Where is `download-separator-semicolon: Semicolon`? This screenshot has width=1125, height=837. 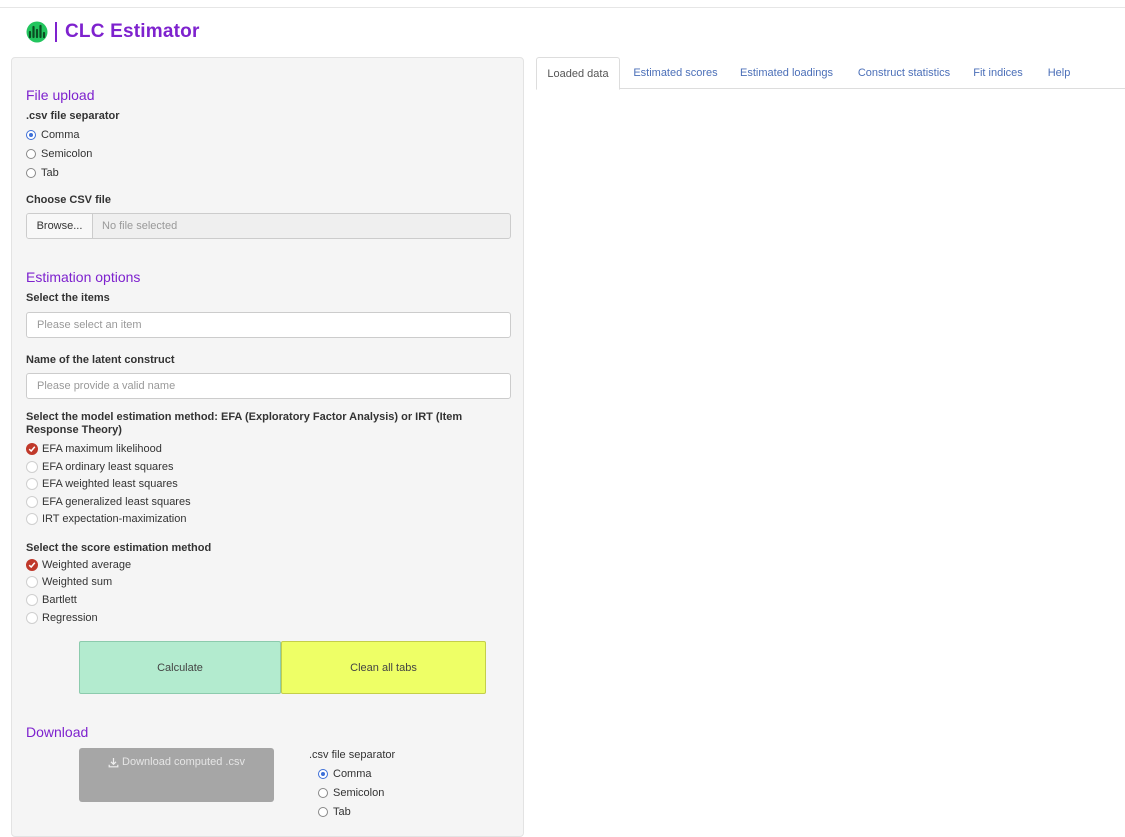
download-separator-semicolon: Semicolon is located at coordinates (351, 793).